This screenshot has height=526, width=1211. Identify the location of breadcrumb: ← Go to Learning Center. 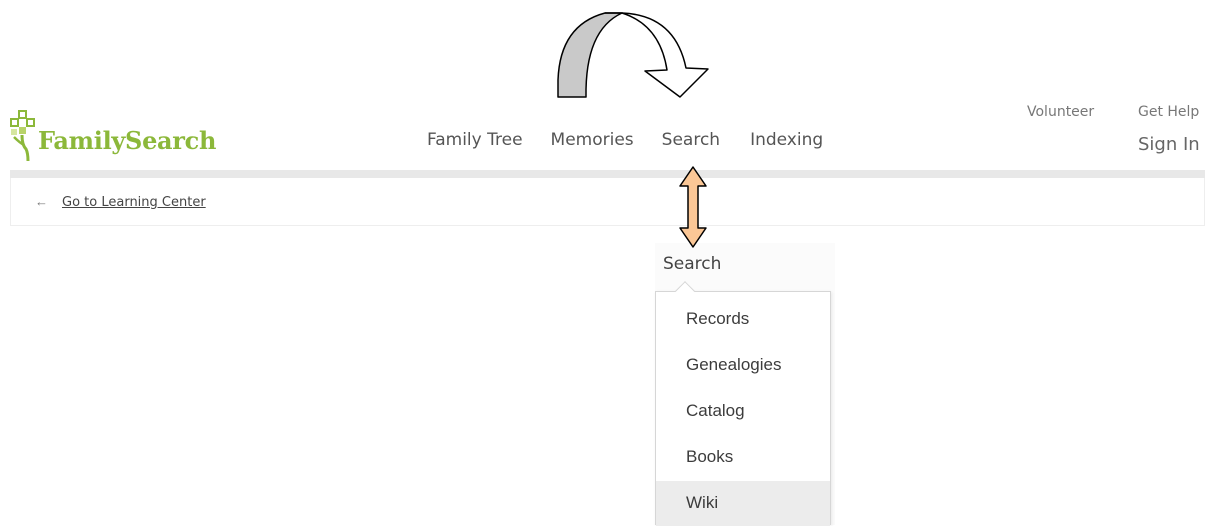
(607, 202).